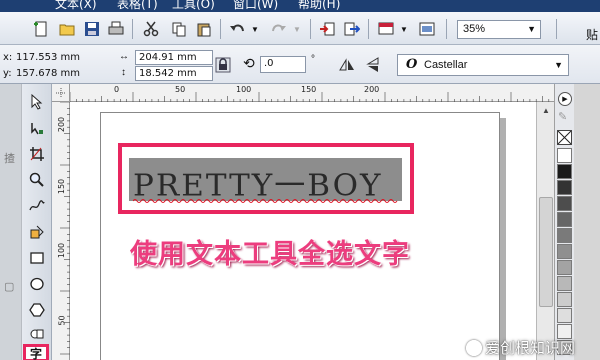 This screenshot has height=360, width=600. I want to click on height-field: 18.542 mm, so click(174, 73).